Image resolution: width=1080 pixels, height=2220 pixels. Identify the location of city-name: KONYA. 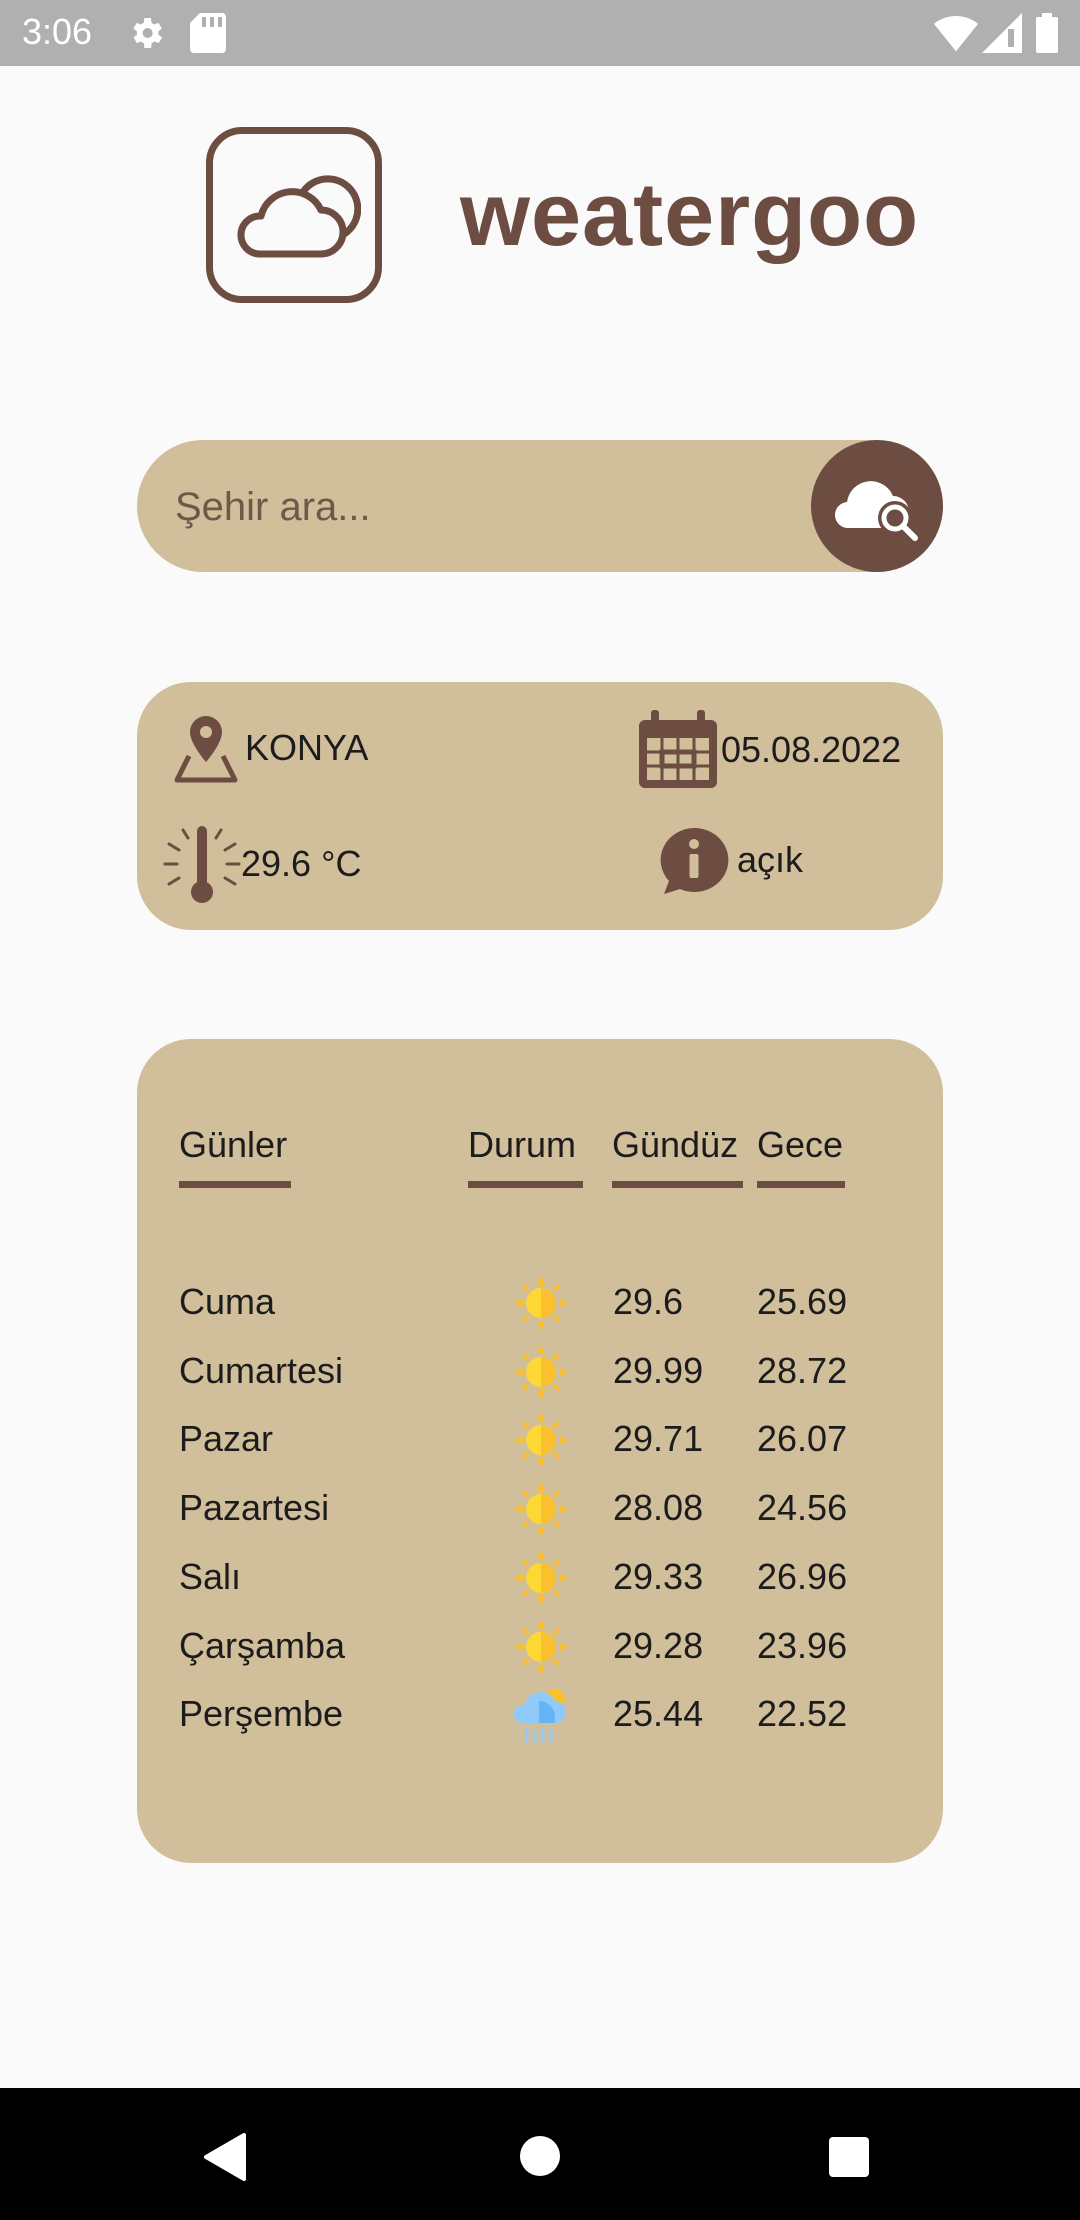
(307, 747).